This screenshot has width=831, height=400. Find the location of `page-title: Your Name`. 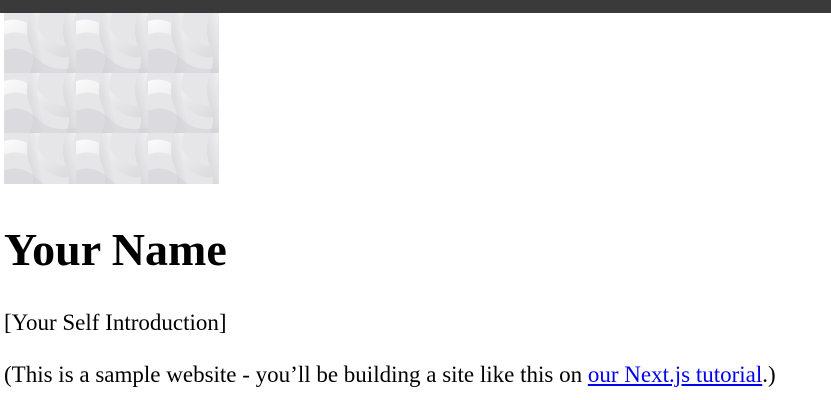

page-title: Your Name is located at coordinates (115, 249).